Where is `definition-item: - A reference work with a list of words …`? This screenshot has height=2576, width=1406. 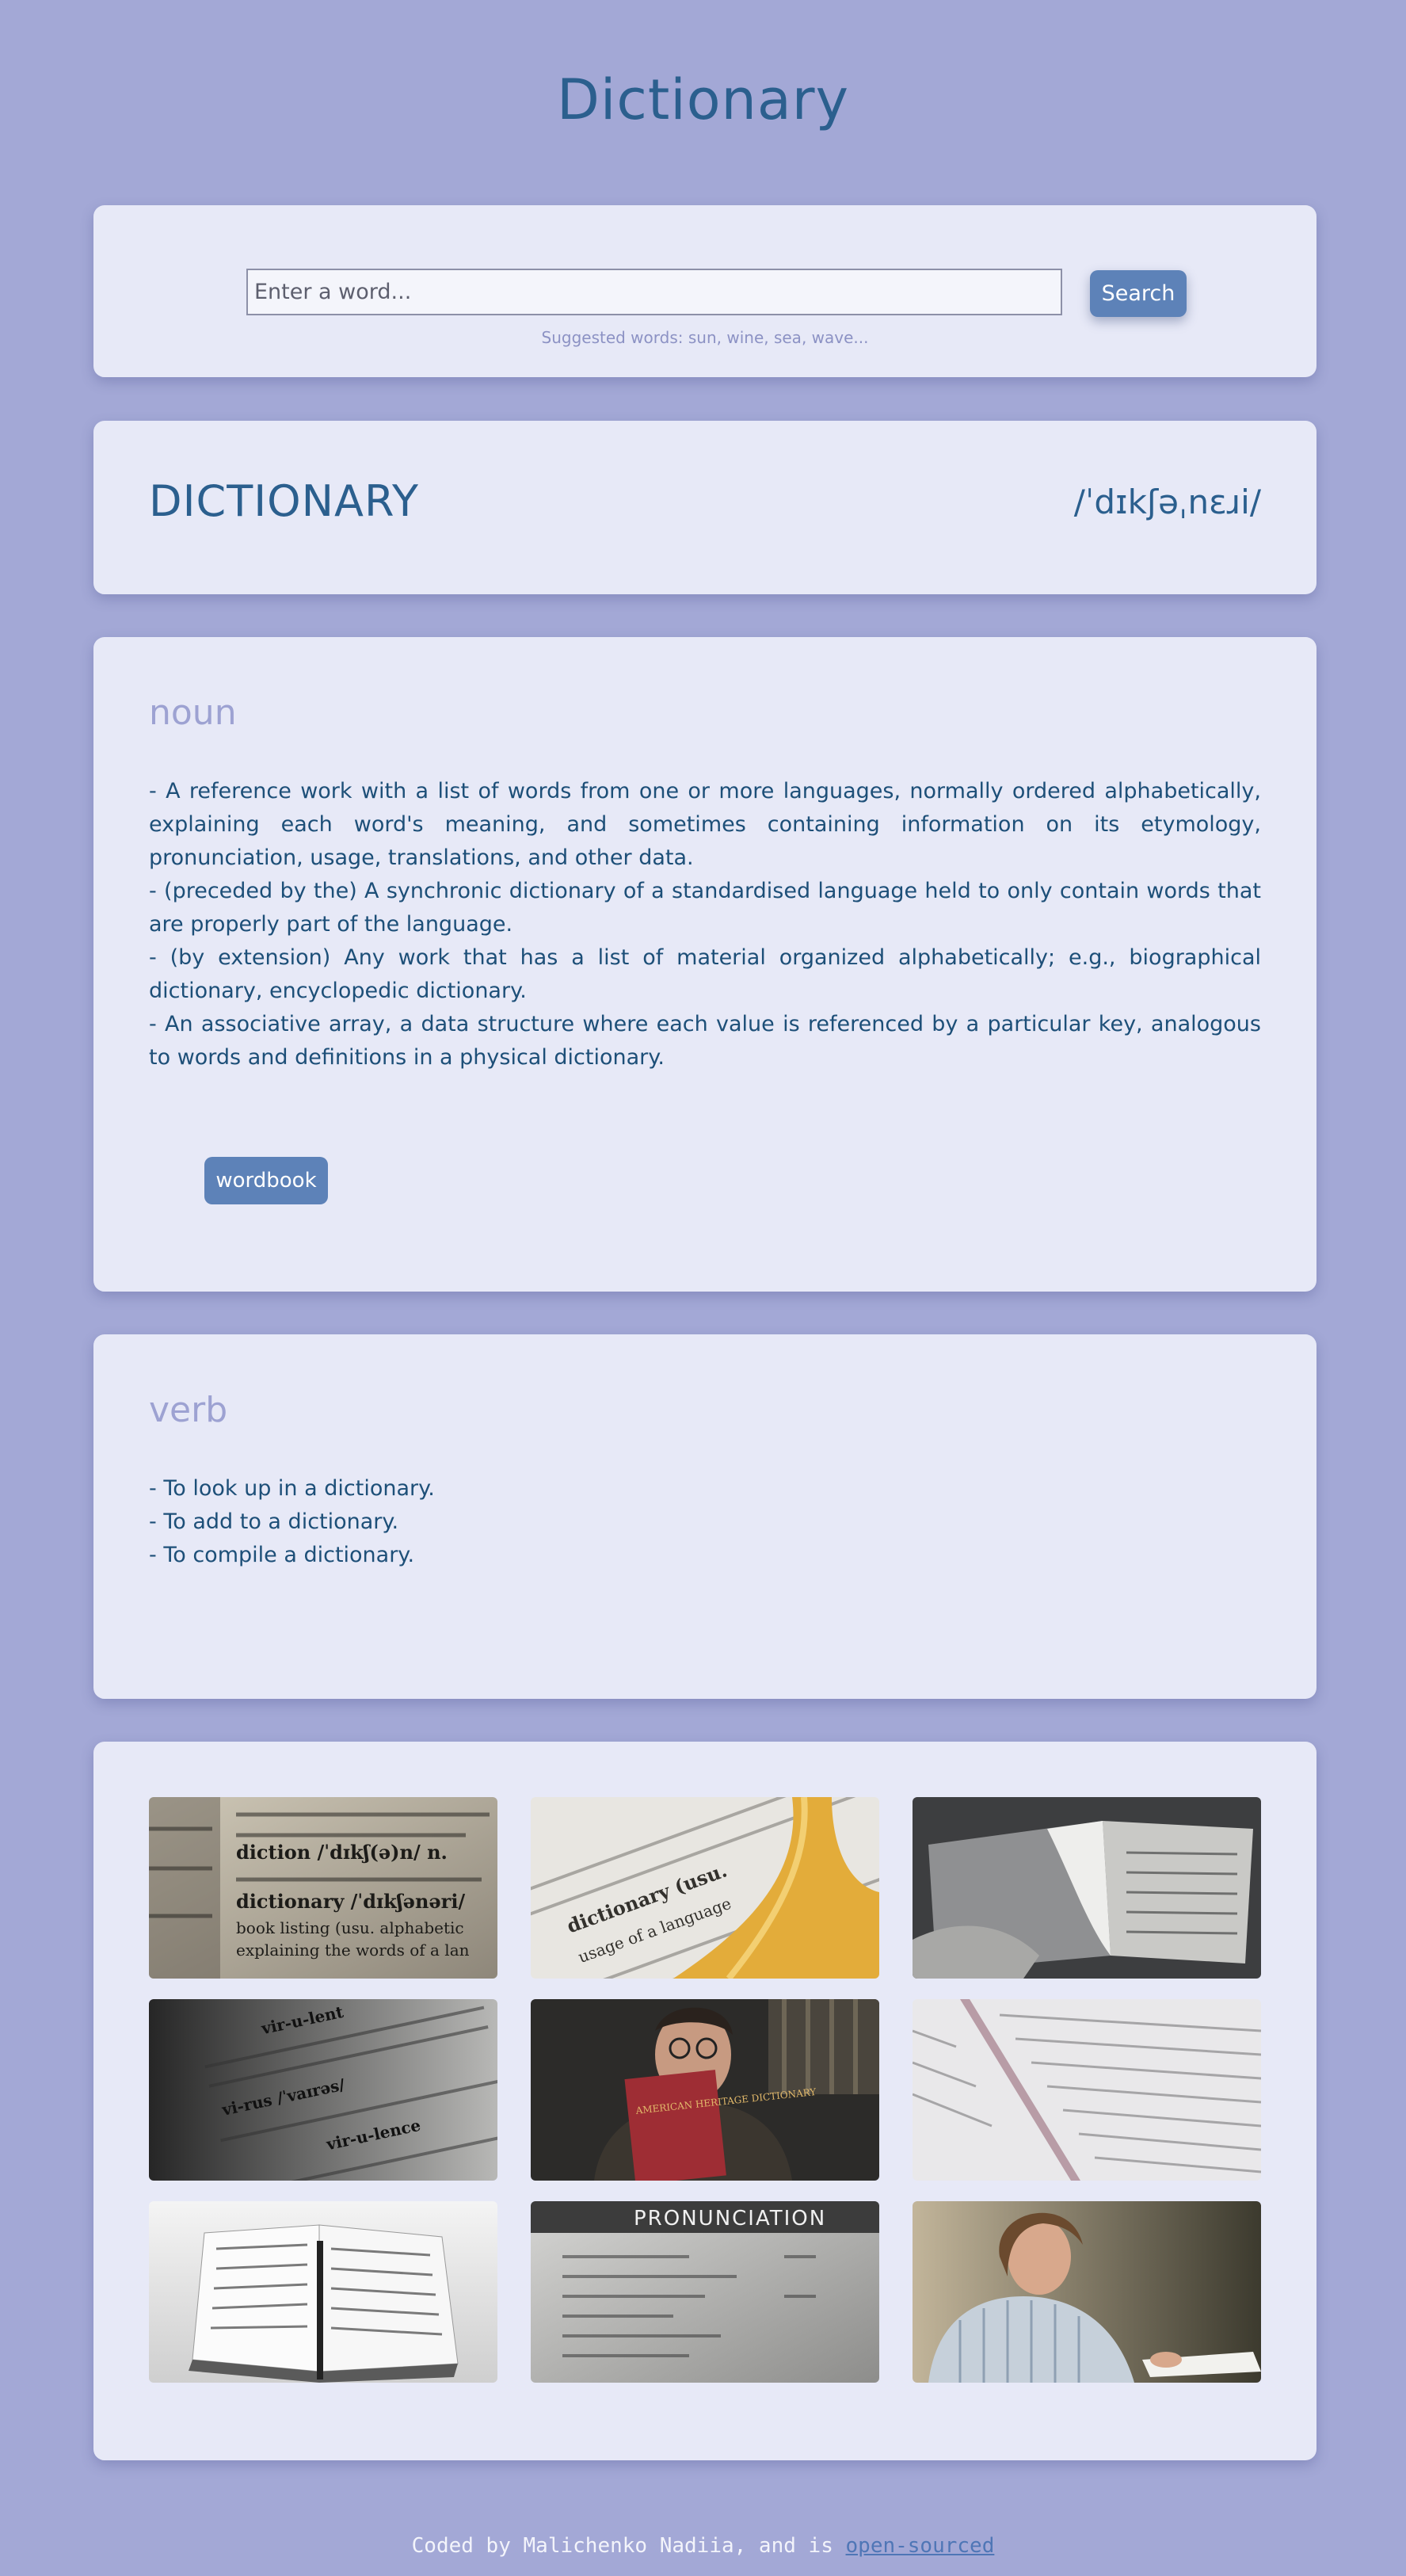 definition-item: - A reference work with a list of words … is located at coordinates (705, 824).